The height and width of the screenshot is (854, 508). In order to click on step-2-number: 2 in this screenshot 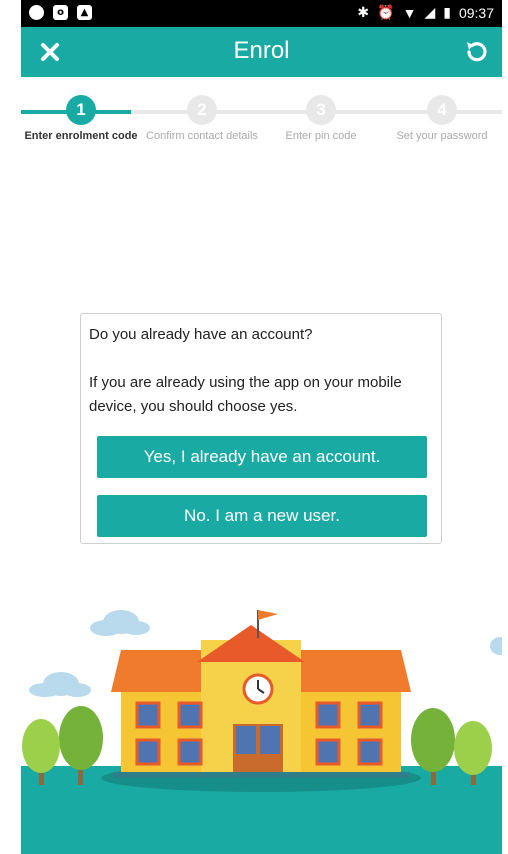, I will do `click(202, 110)`.